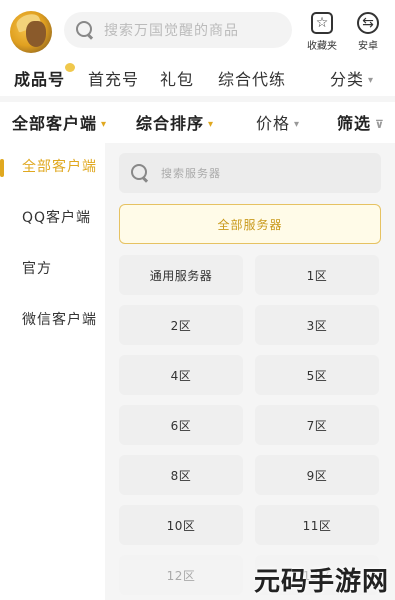  I want to click on sidebar-item-label: 官方, so click(37, 269).